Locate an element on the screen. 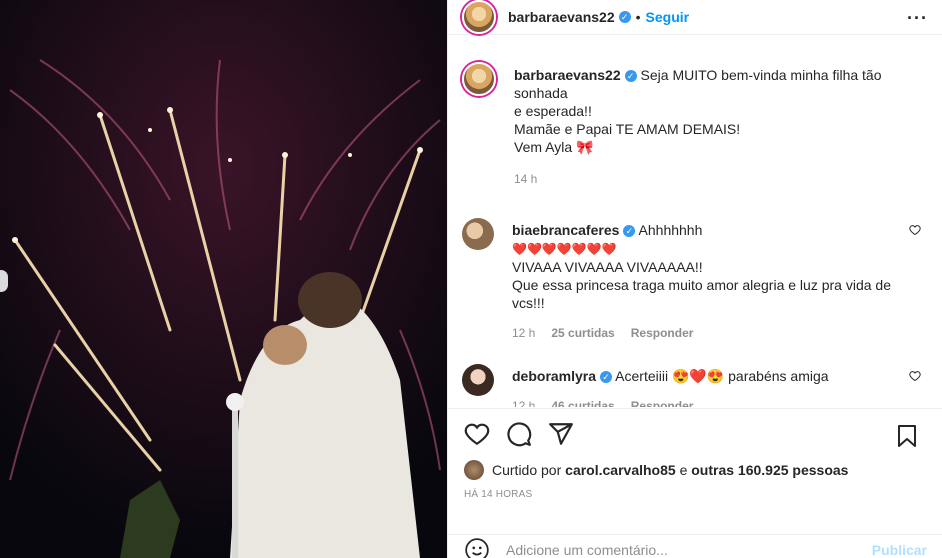  emoji-icon is located at coordinates (477, 547).